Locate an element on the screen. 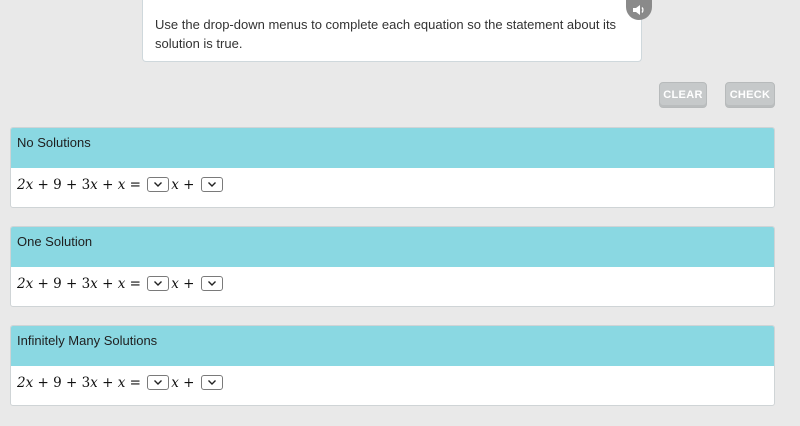 The height and width of the screenshot is (426, 800). audio-button is located at coordinates (639, 10).